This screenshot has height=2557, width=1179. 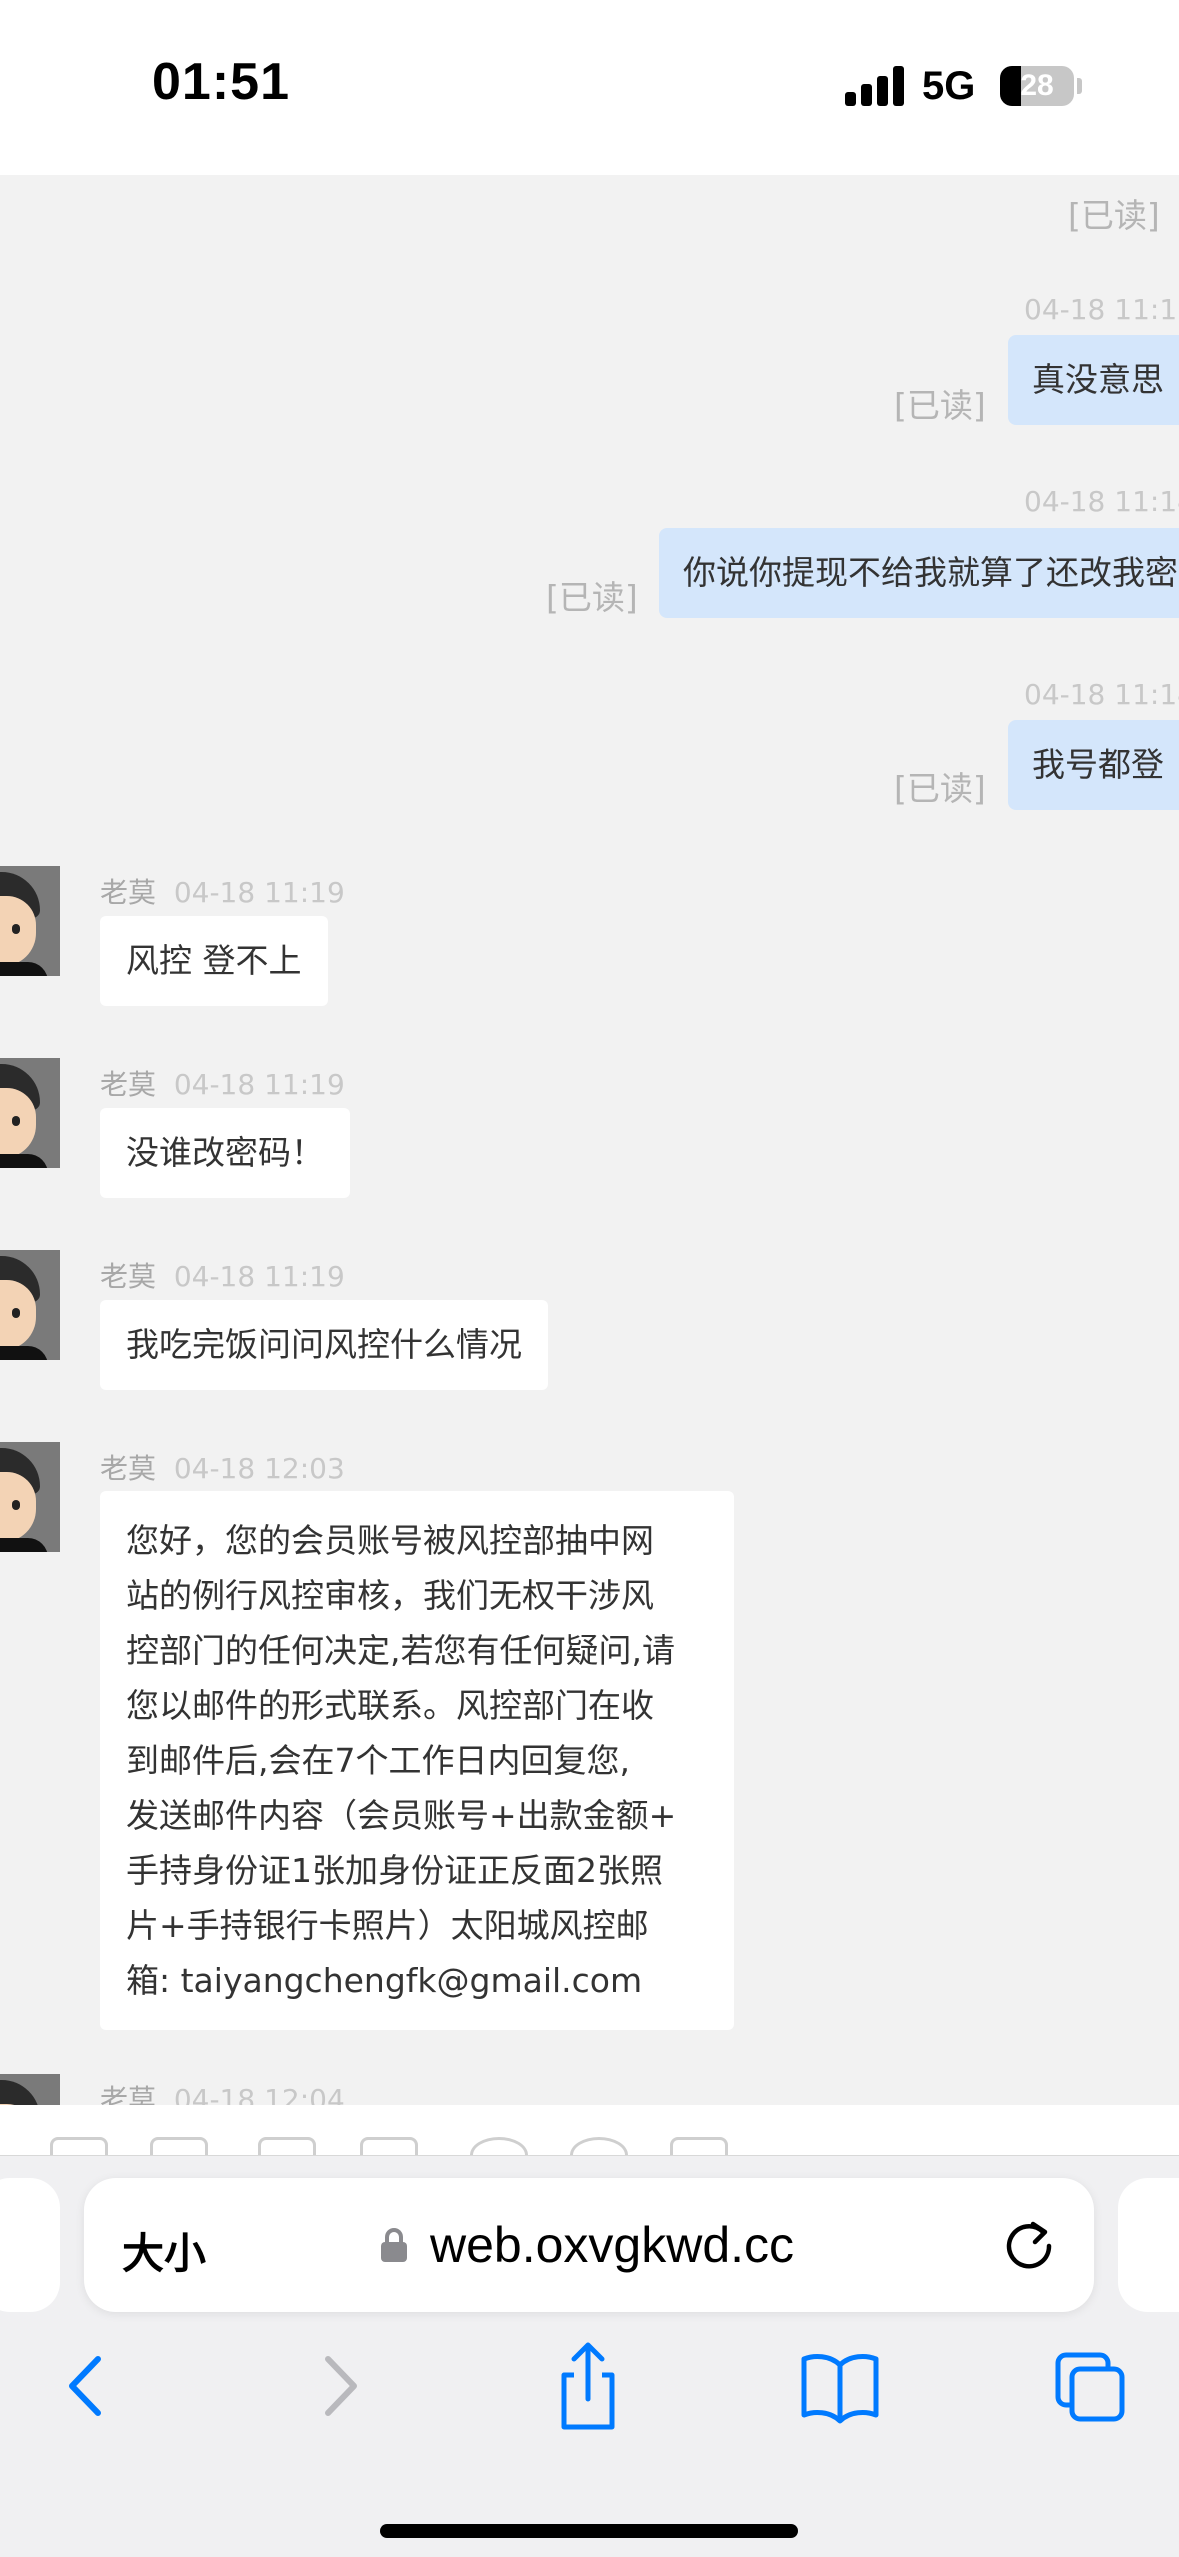 I want to click on message-line: 站的例行风控审核，我们无权干涉风, so click(x=390, y=1595).